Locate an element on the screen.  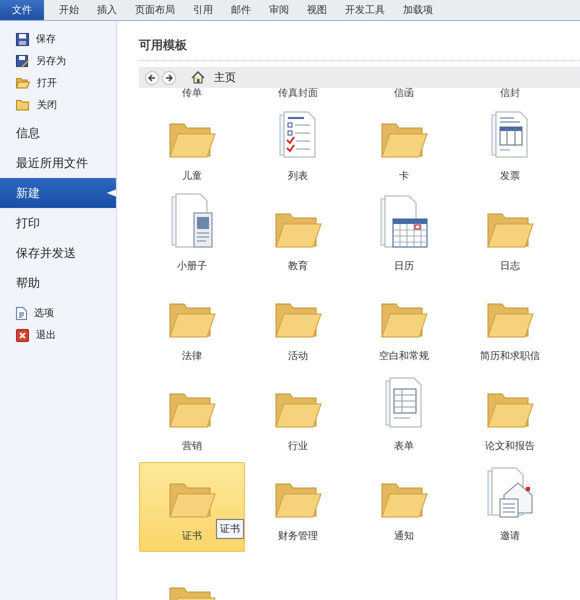
menu-item: 退出 is located at coordinates (58, 335).